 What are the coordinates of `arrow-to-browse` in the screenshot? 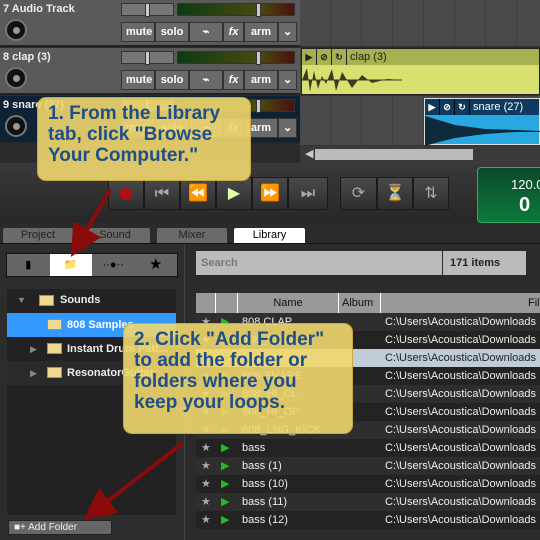 It's located at (91, 222).